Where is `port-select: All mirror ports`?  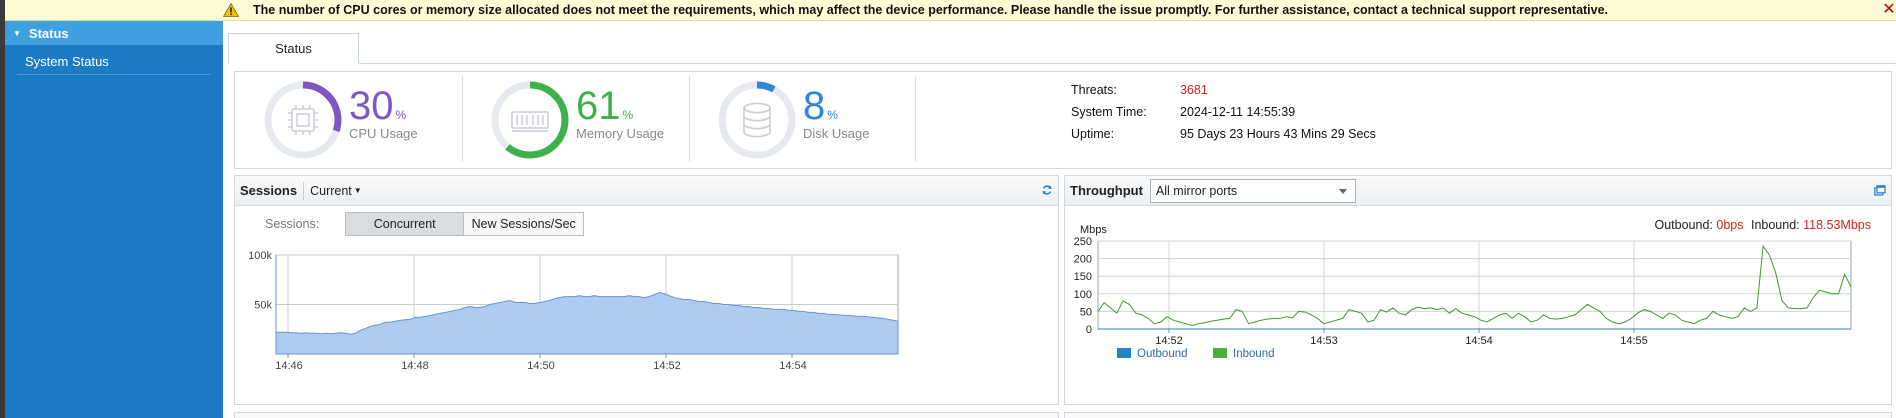 port-select: All mirror ports is located at coordinates (1252, 190).